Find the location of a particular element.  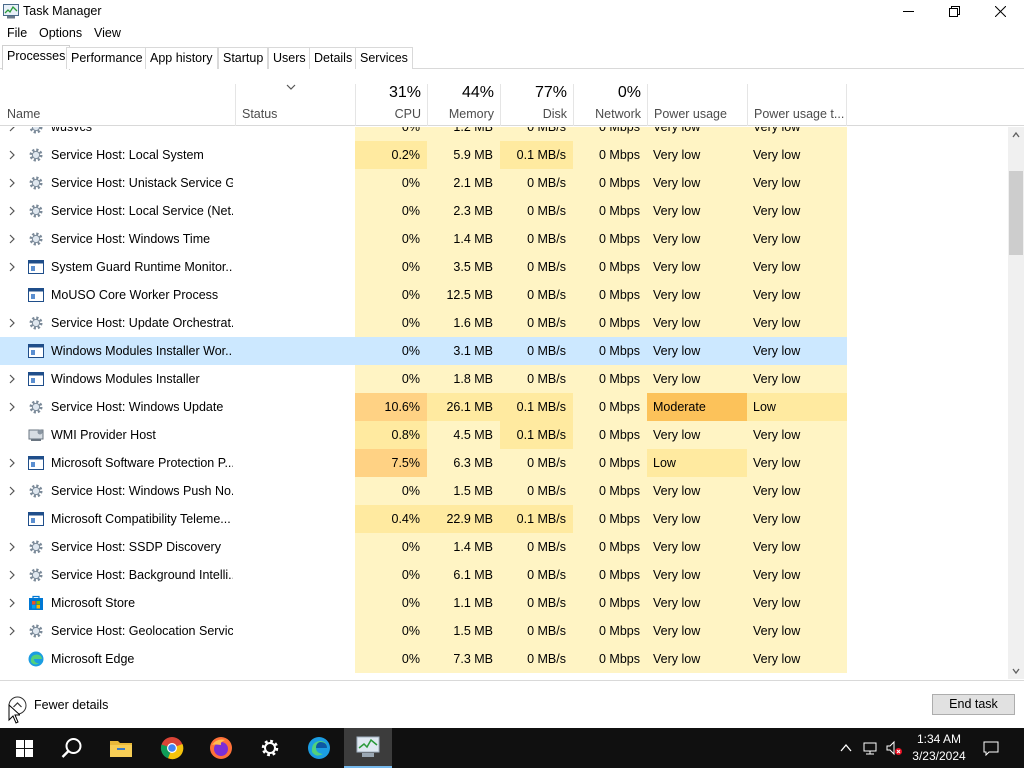

column-cpu-label: CPU is located at coordinates (407, 114).